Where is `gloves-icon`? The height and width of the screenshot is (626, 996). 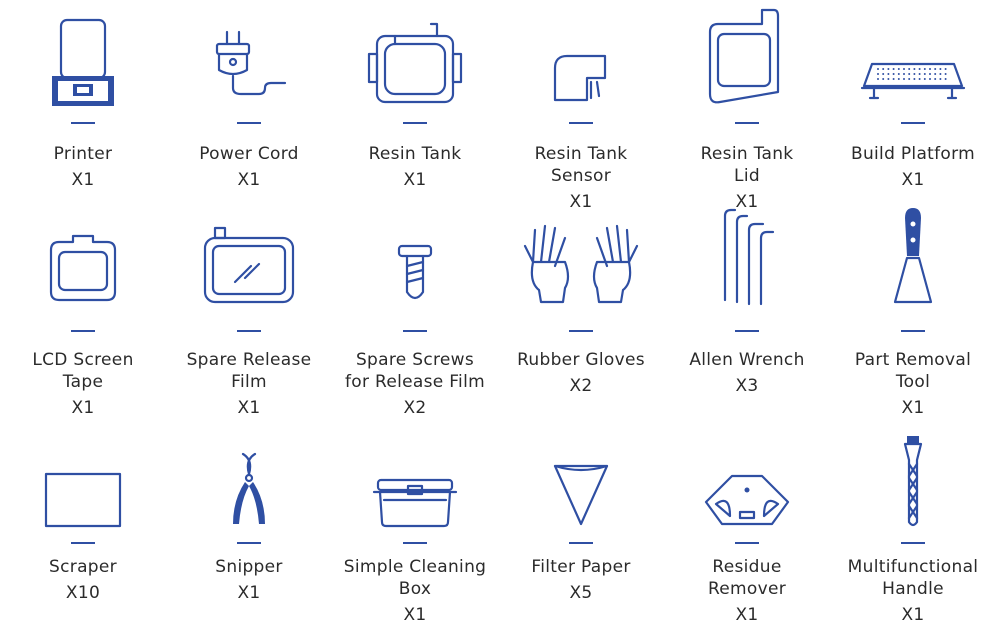 gloves-icon is located at coordinates (581, 264).